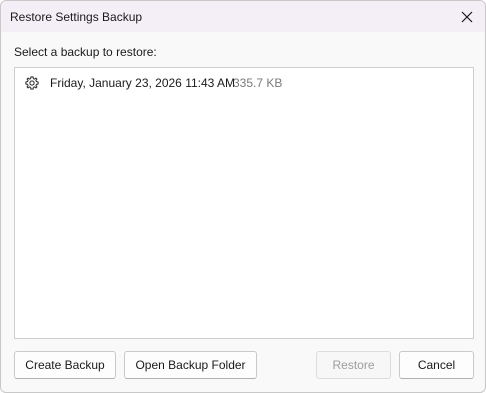 This screenshot has width=486, height=393. Describe the element at coordinates (243, 16) in the screenshot. I see `title-bar: Restore Settings Backup` at that location.